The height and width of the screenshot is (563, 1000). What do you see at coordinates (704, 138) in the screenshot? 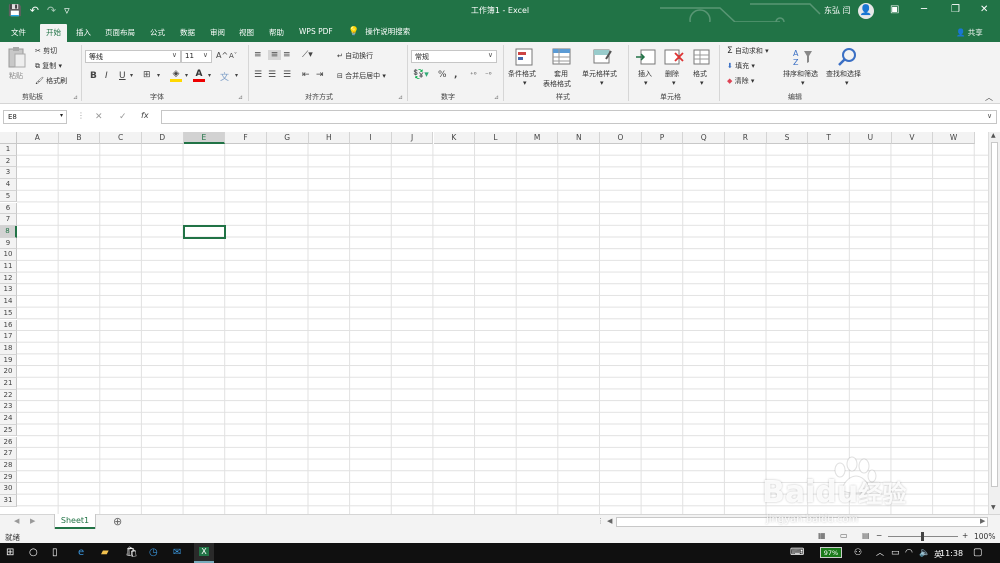
I see `column-header: Q` at bounding box center [704, 138].